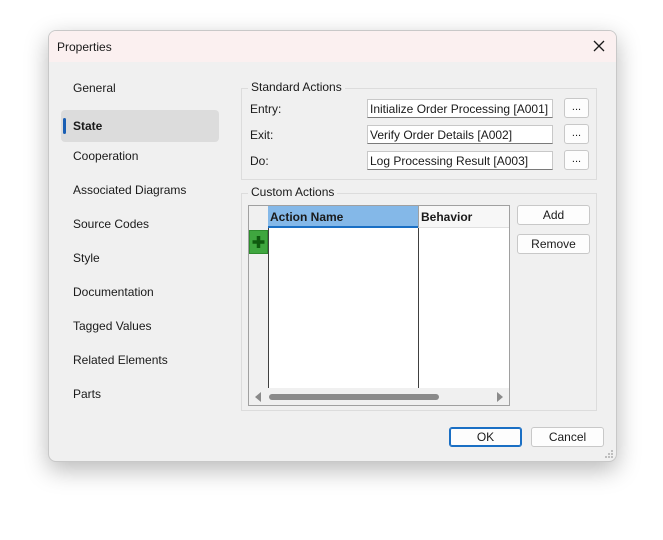 This screenshot has height=540, width=663. Describe the element at coordinates (140, 399) in the screenshot. I see `sidebar-item-parts: Parts` at that location.